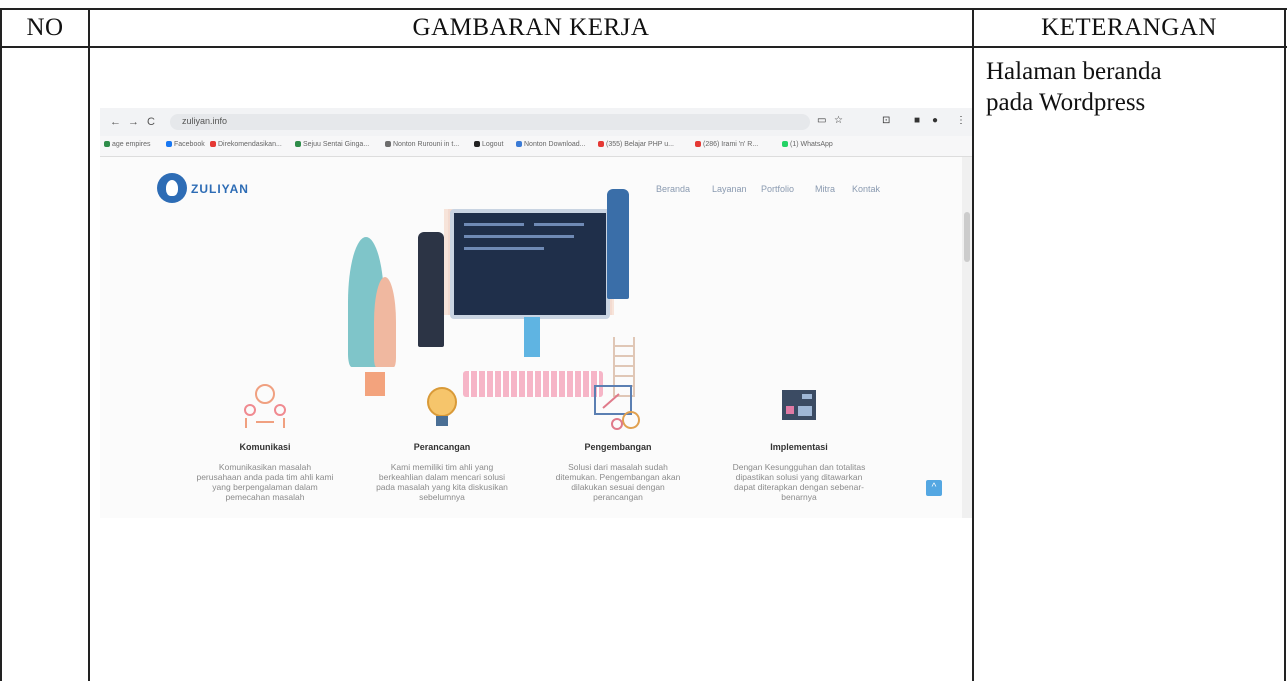 The height and width of the screenshot is (681, 1287). I want to click on bookmark-item: (1) WhatsApp, so click(807, 144).